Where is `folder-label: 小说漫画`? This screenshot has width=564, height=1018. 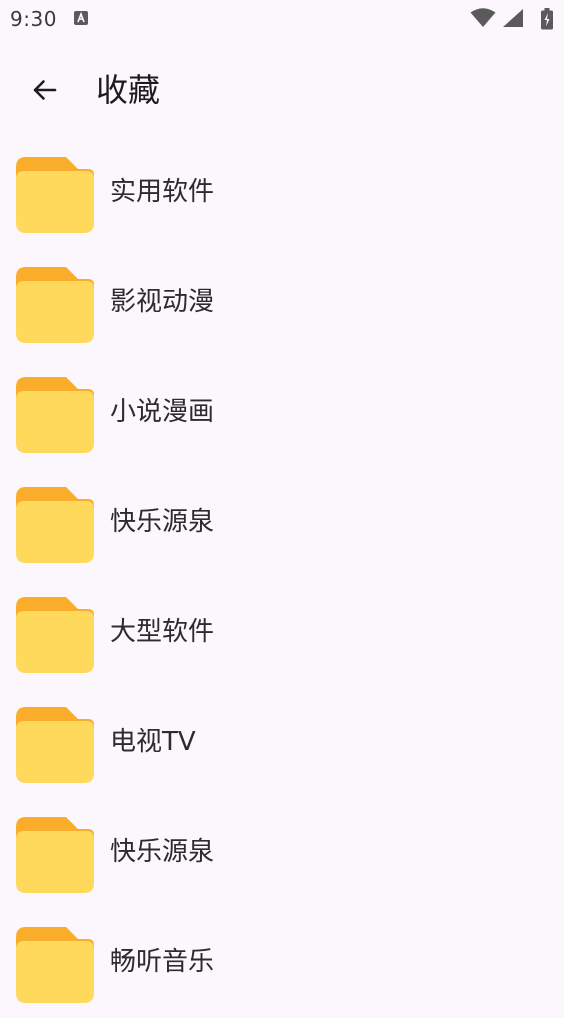
folder-label: 小说漫画 is located at coordinates (162, 412).